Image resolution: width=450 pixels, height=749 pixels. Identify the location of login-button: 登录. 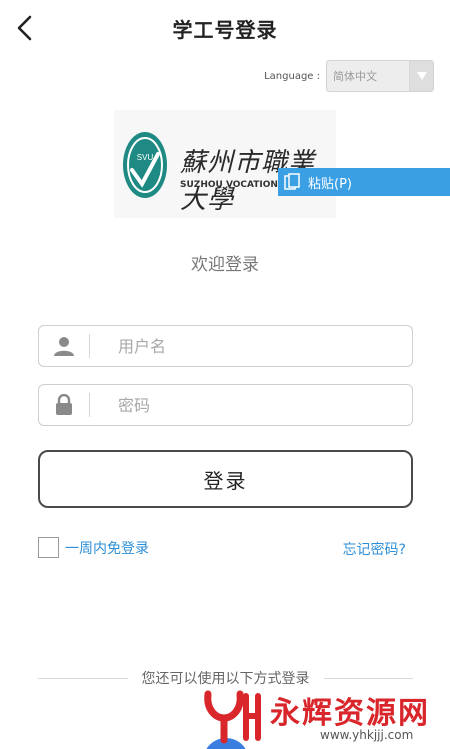
(225, 479).